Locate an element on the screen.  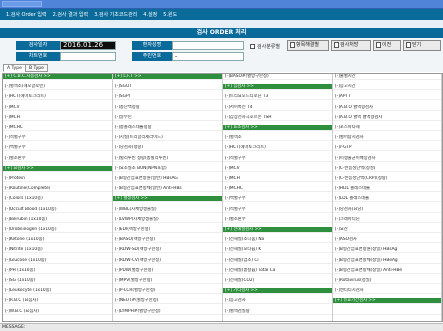
test-item is located at coordinates (387, 312).